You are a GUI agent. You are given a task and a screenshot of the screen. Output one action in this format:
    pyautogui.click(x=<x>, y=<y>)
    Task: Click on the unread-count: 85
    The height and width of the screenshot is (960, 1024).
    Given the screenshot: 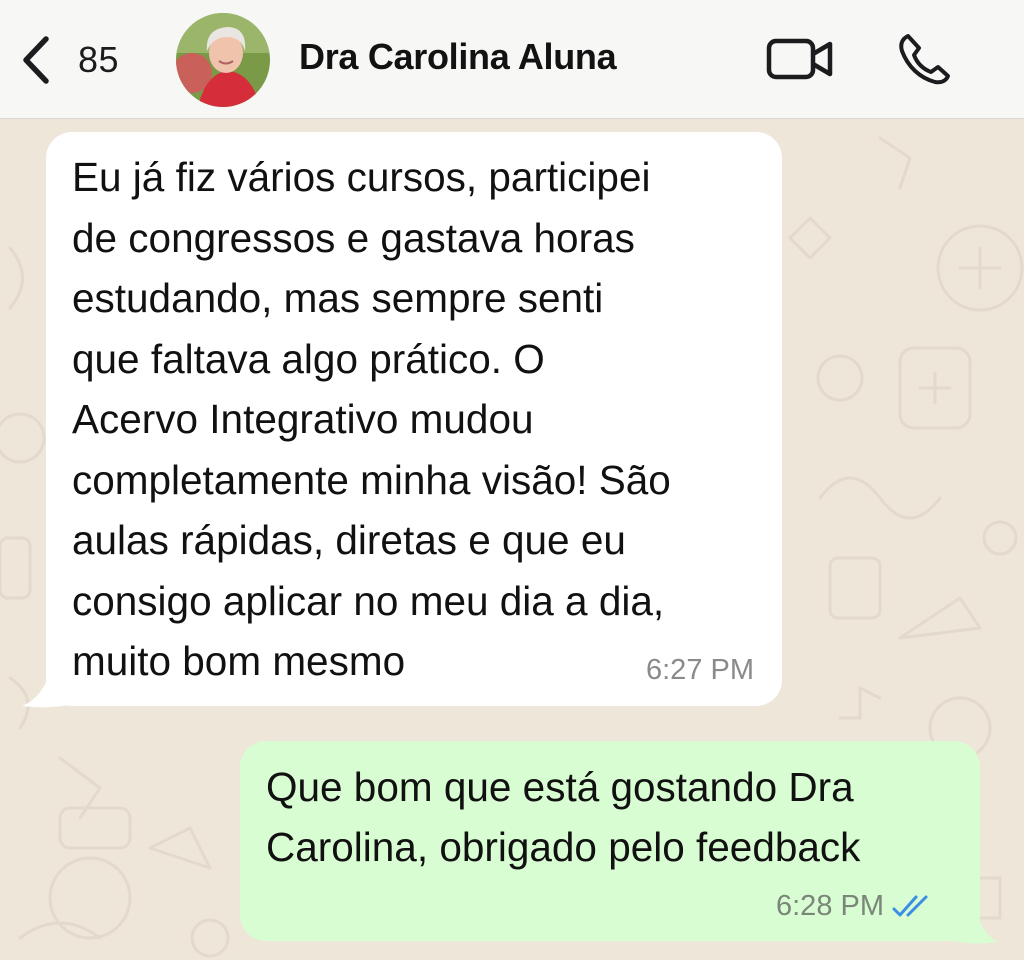 What is the action you would take?
    pyautogui.click(x=99, y=59)
    